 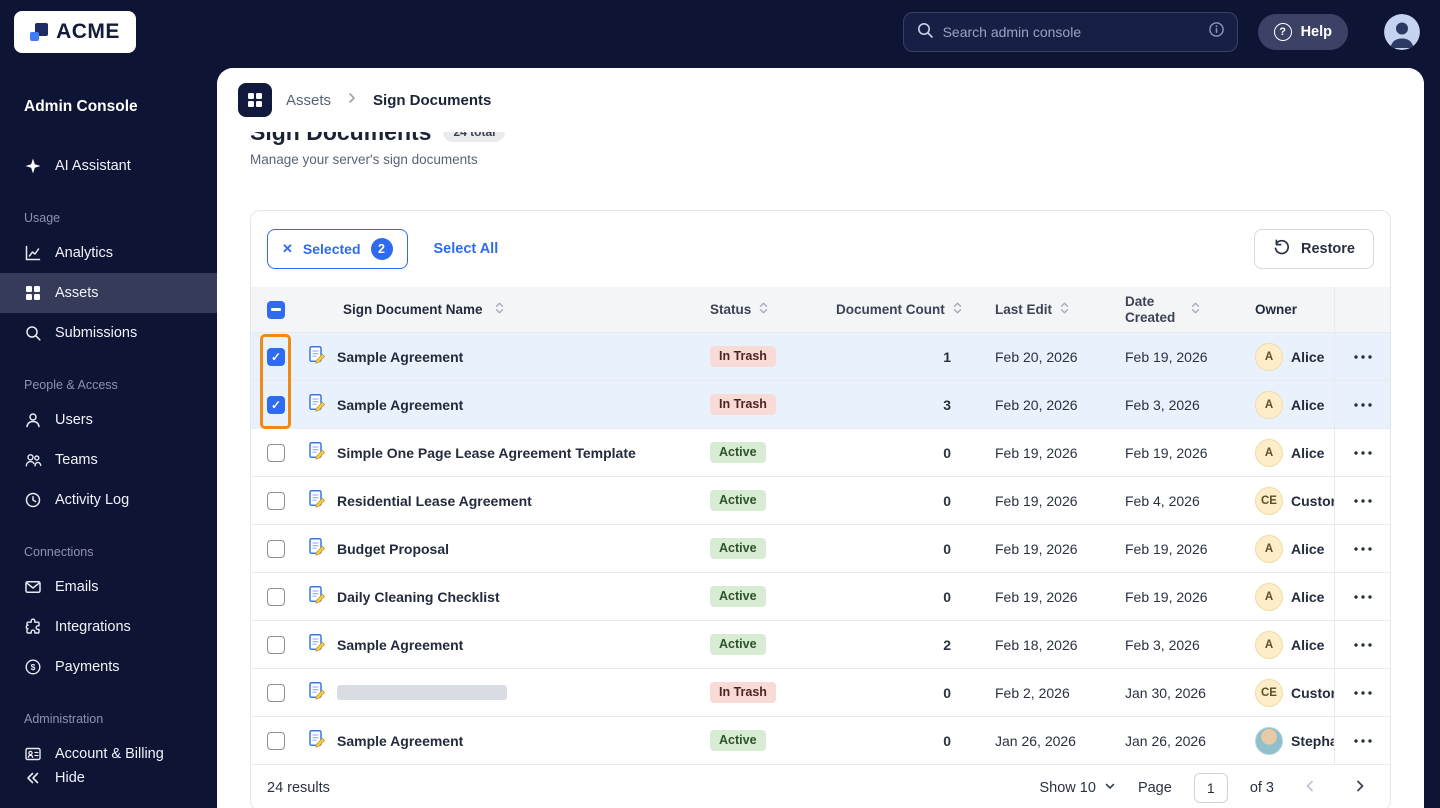 What do you see at coordinates (1314, 249) in the screenshot?
I see `restore-button: Restore` at bounding box center [1314, 249].